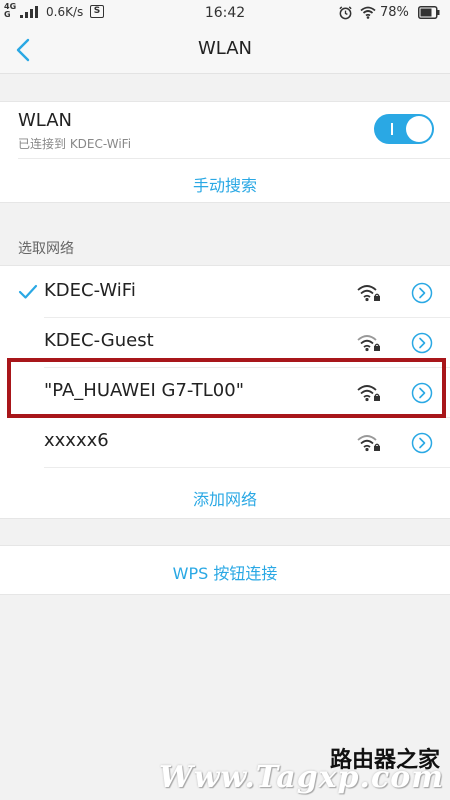 The image size is (450, 800). What do you see at coordinates (225, 152) in the screenshot?
I see `wlan-card: WLAN 已连接到 KDEC-WiFi 手动搜索` at bounding box center [225, 152].